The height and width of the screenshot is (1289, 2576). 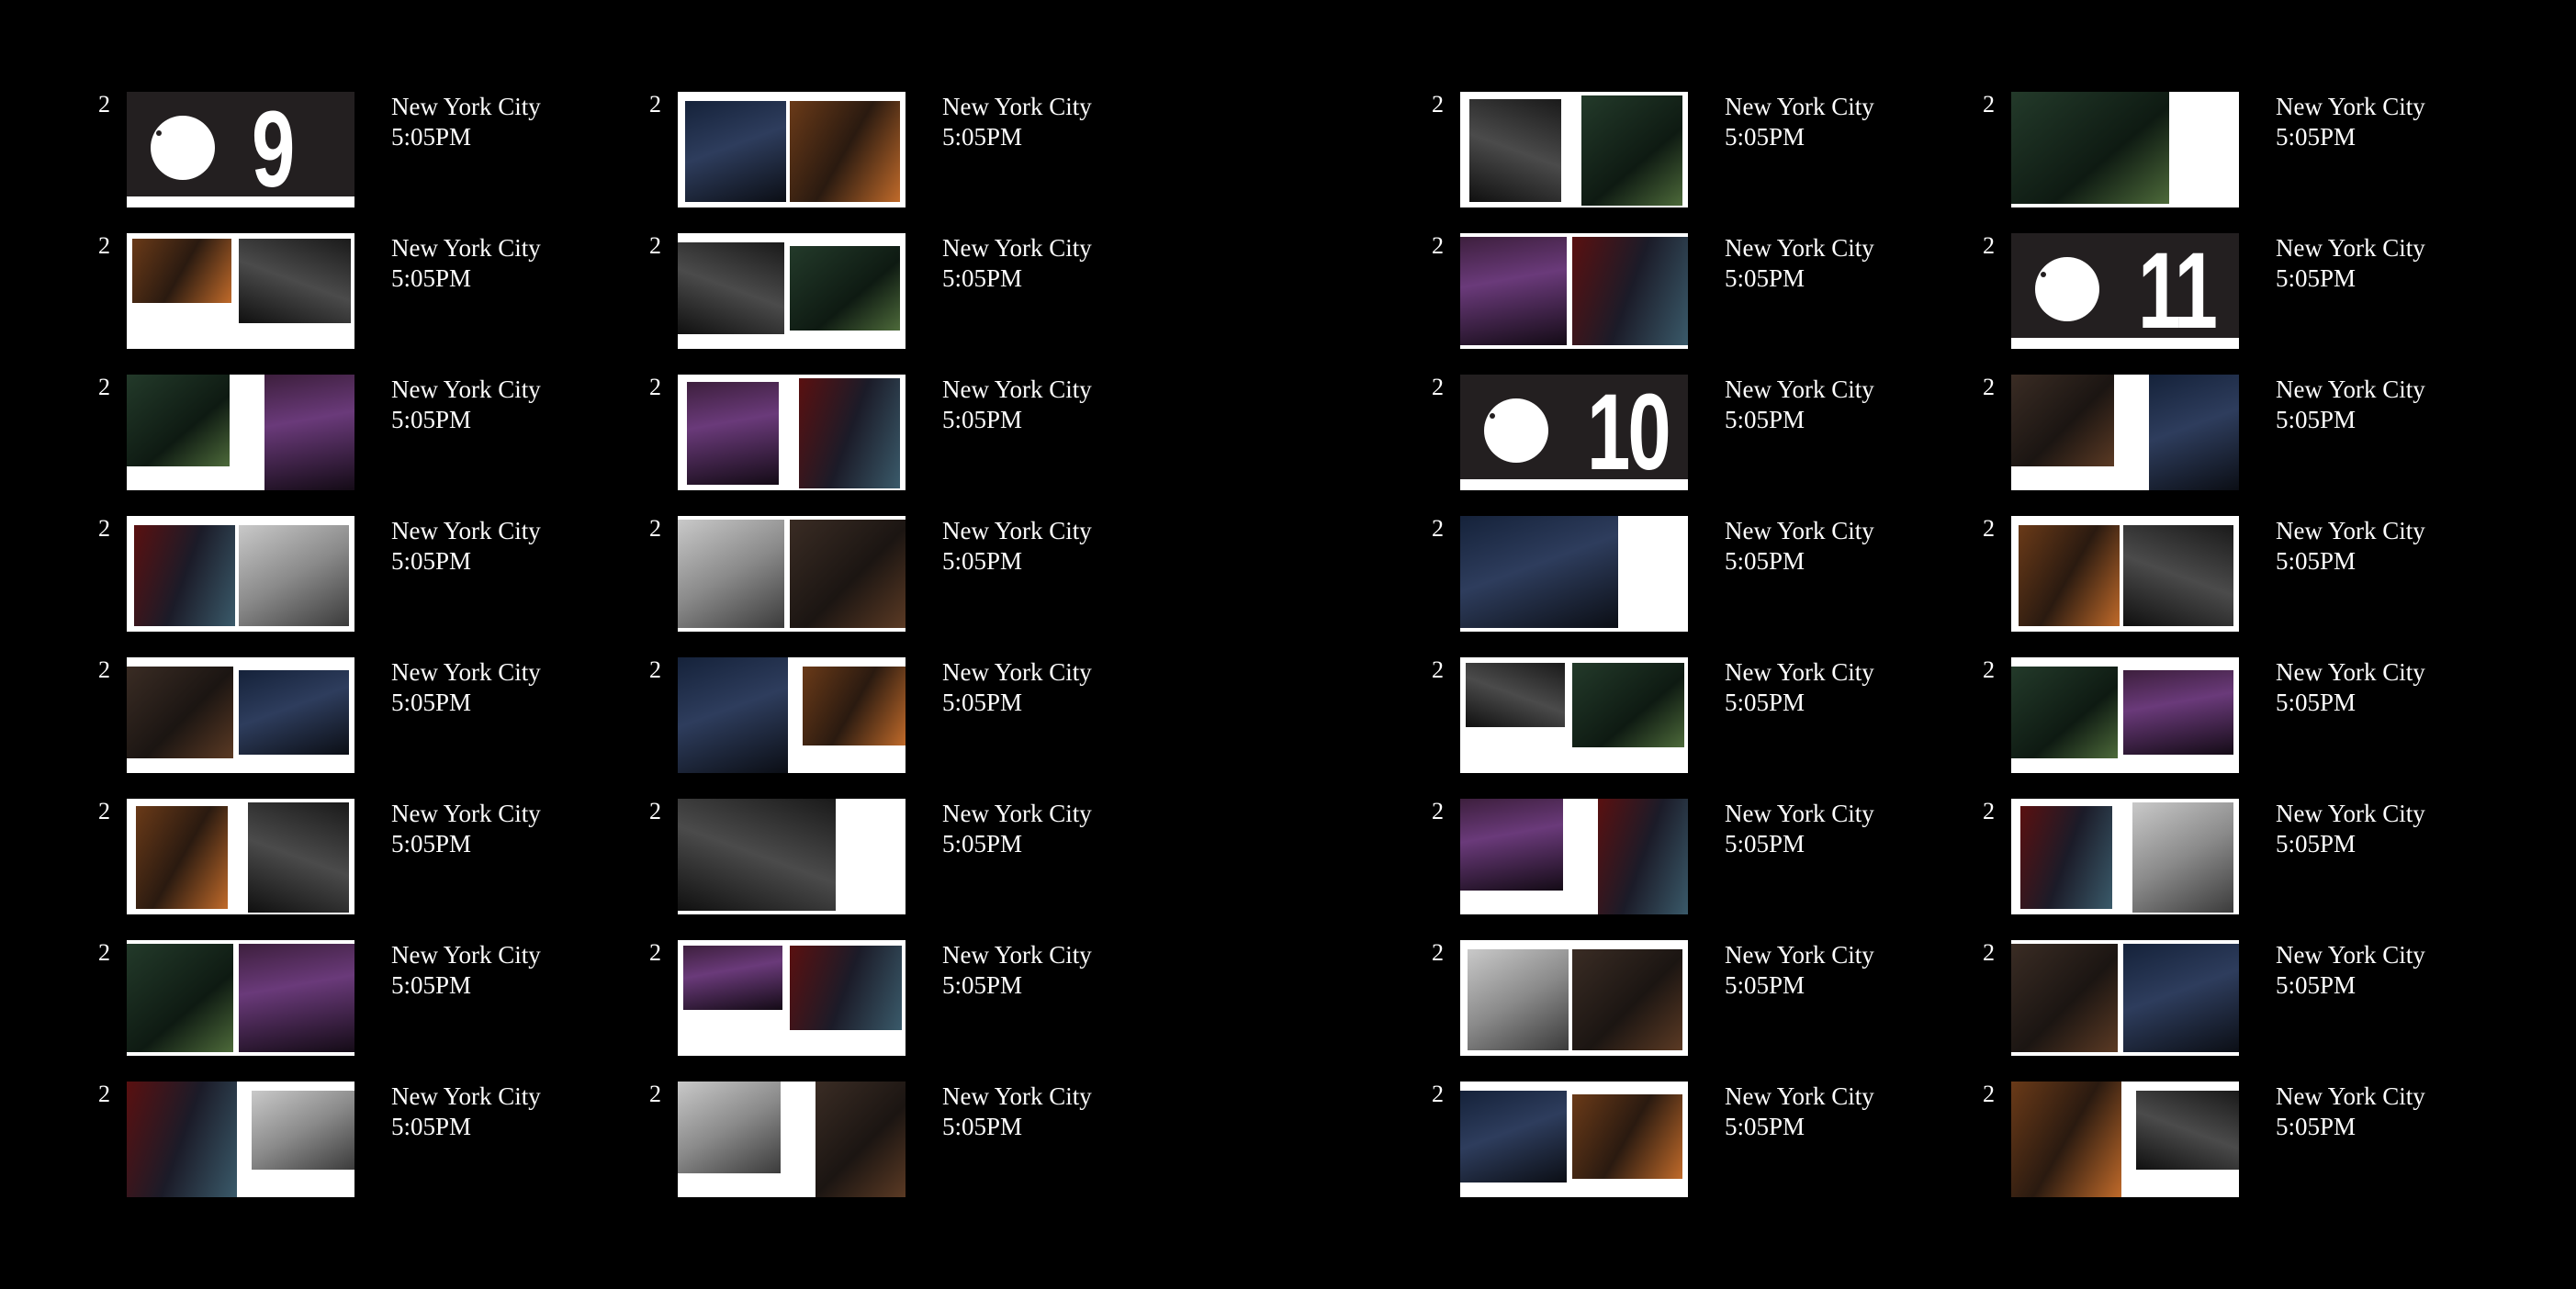 What do you see at coordinates (273, 149) in the screenshot?
I see `chapter-number: 9` at bounding box center [273, 149].